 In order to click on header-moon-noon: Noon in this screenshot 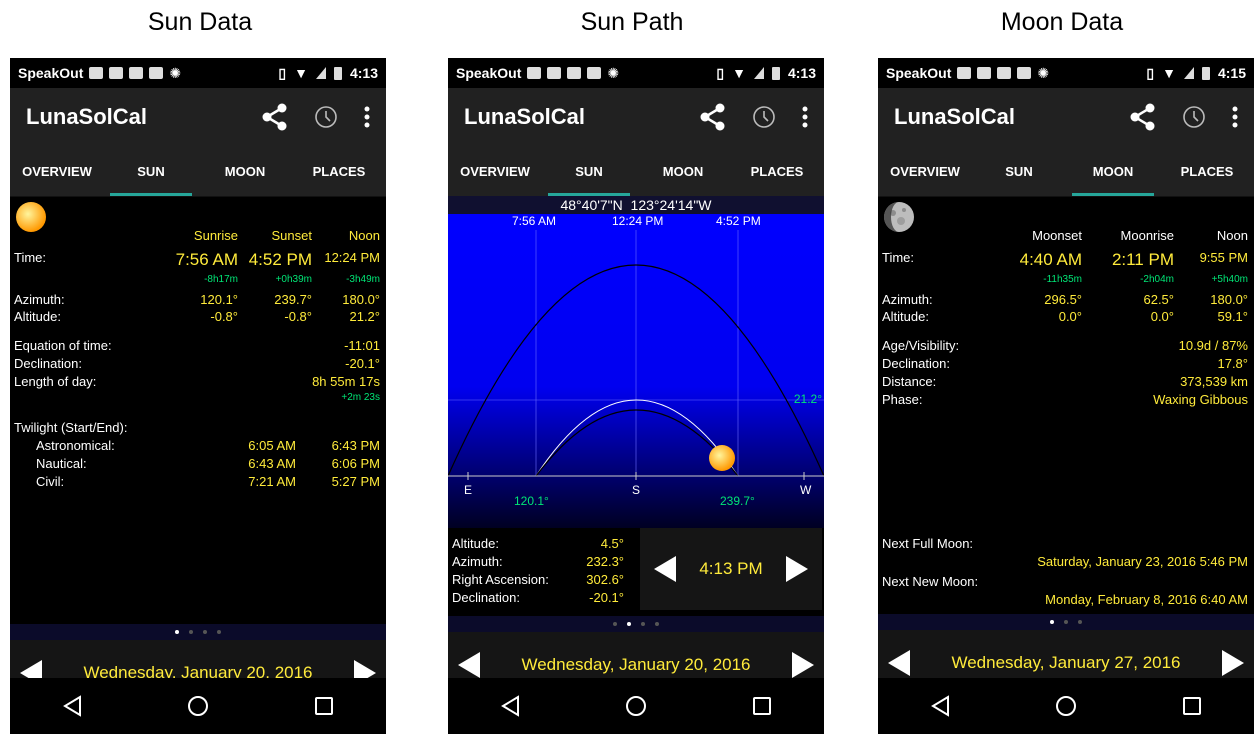, I will do `click(1232, 235)`.